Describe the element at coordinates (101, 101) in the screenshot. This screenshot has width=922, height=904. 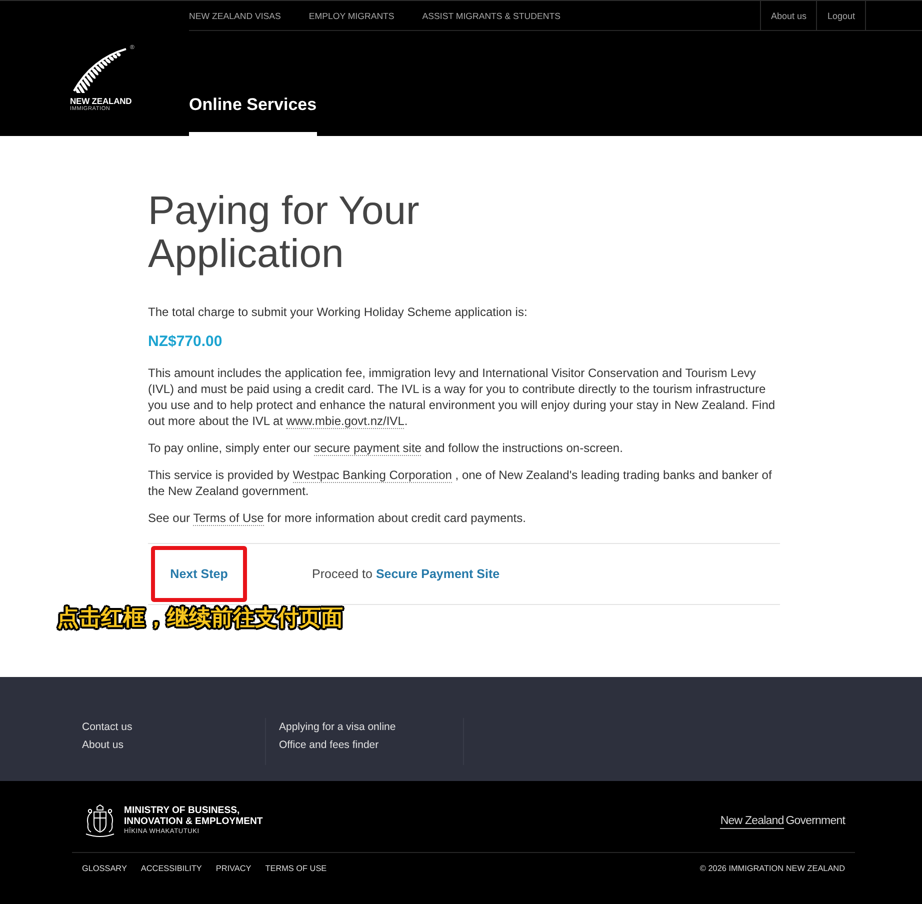
I see `logo-title: NEW ZEALAND` at that location.